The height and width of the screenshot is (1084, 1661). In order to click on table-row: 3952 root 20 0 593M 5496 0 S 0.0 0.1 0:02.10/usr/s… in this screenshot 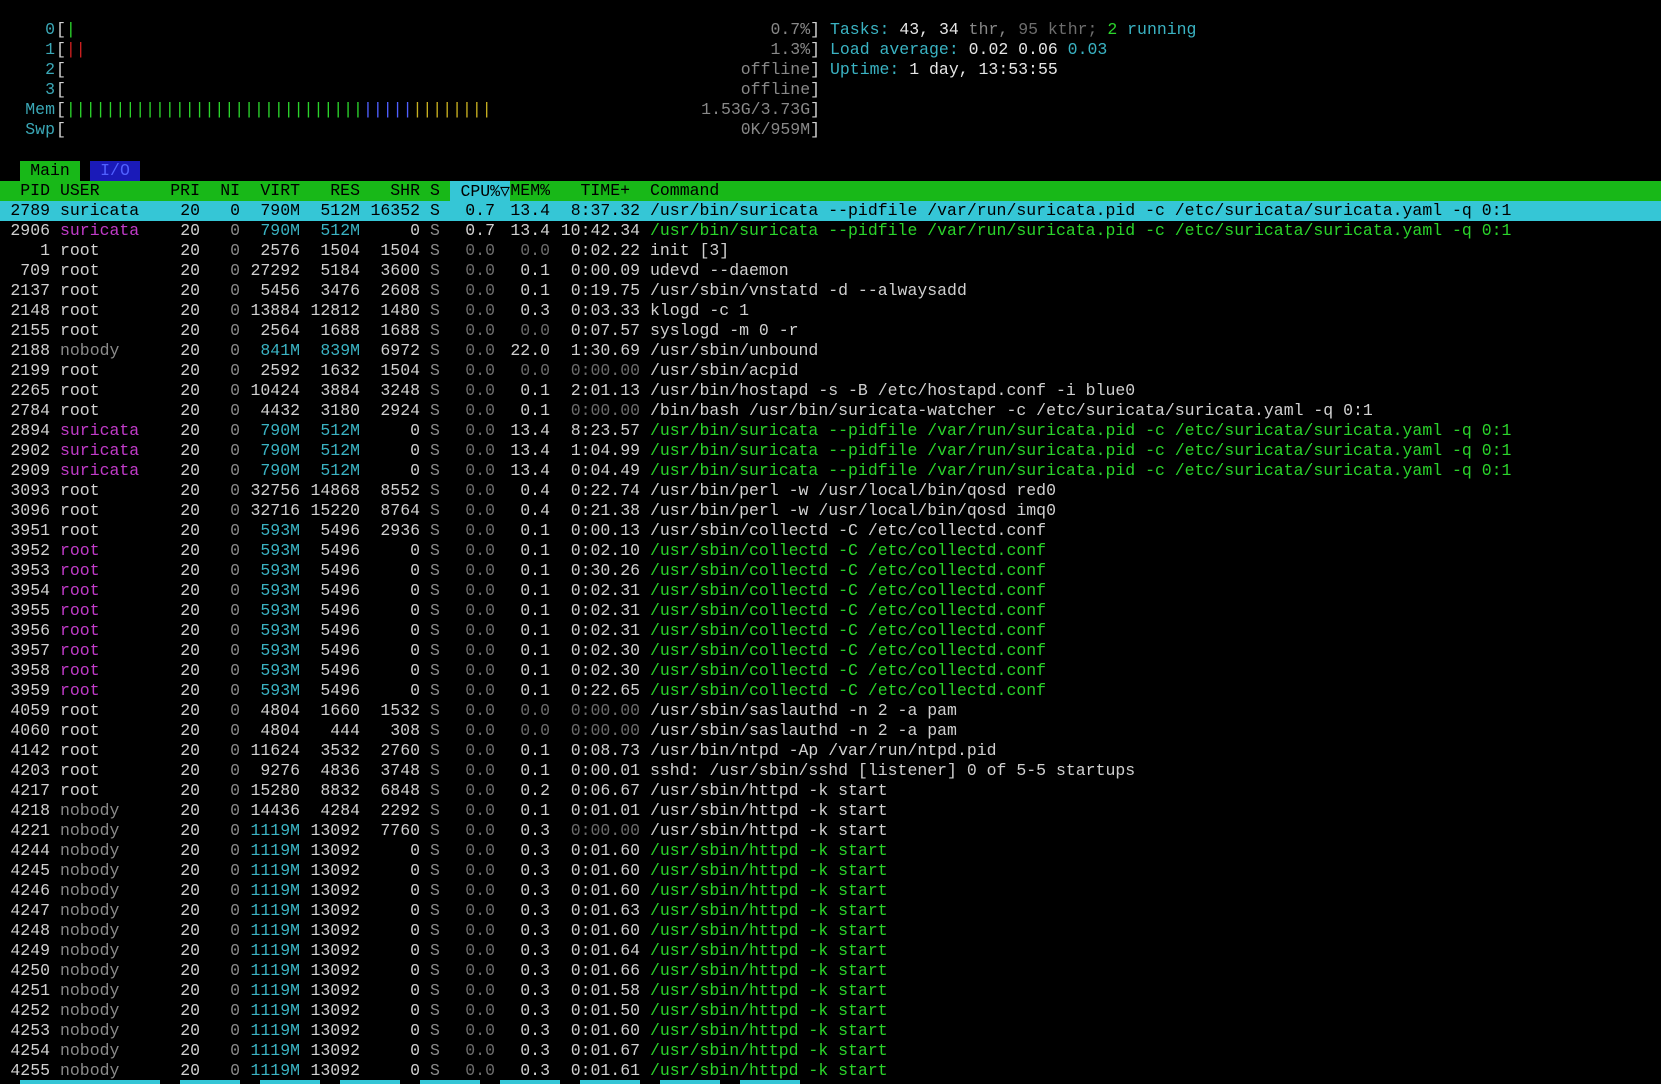, I will do `click(830, 551)`.